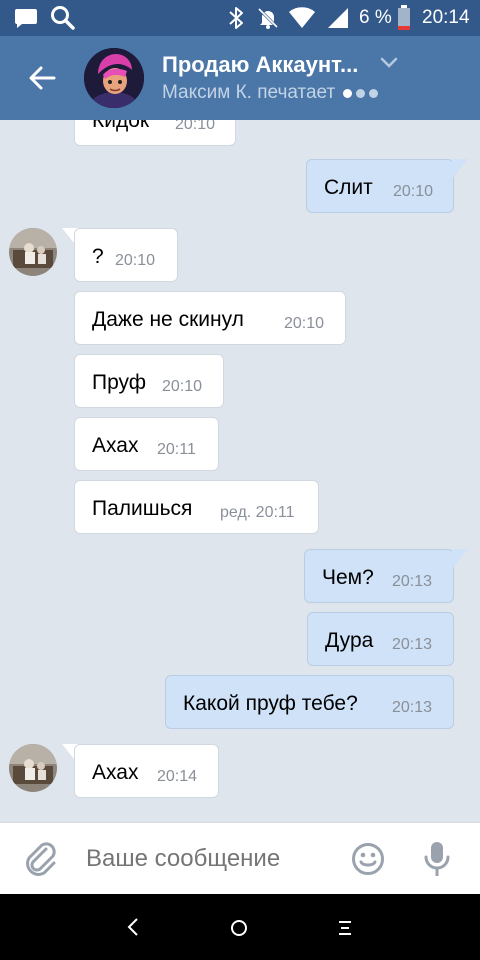  I want to click on message-notification-icon, so click(26, 18).